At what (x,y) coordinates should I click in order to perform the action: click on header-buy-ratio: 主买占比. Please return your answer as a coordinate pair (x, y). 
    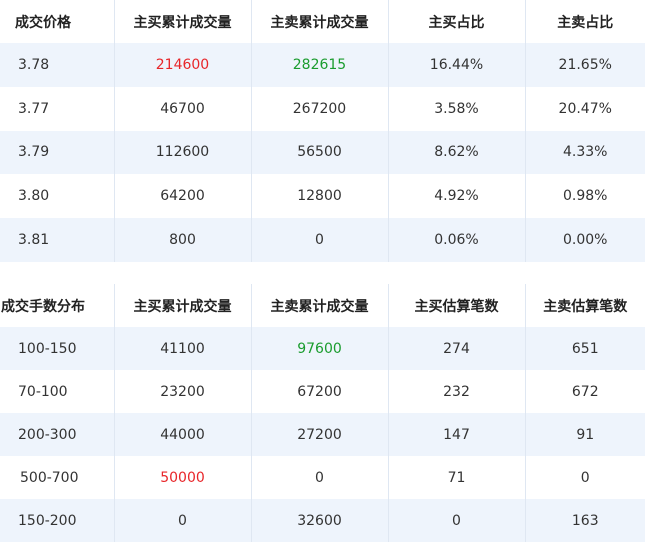
    Looking at the image, I should click on (457, 21).